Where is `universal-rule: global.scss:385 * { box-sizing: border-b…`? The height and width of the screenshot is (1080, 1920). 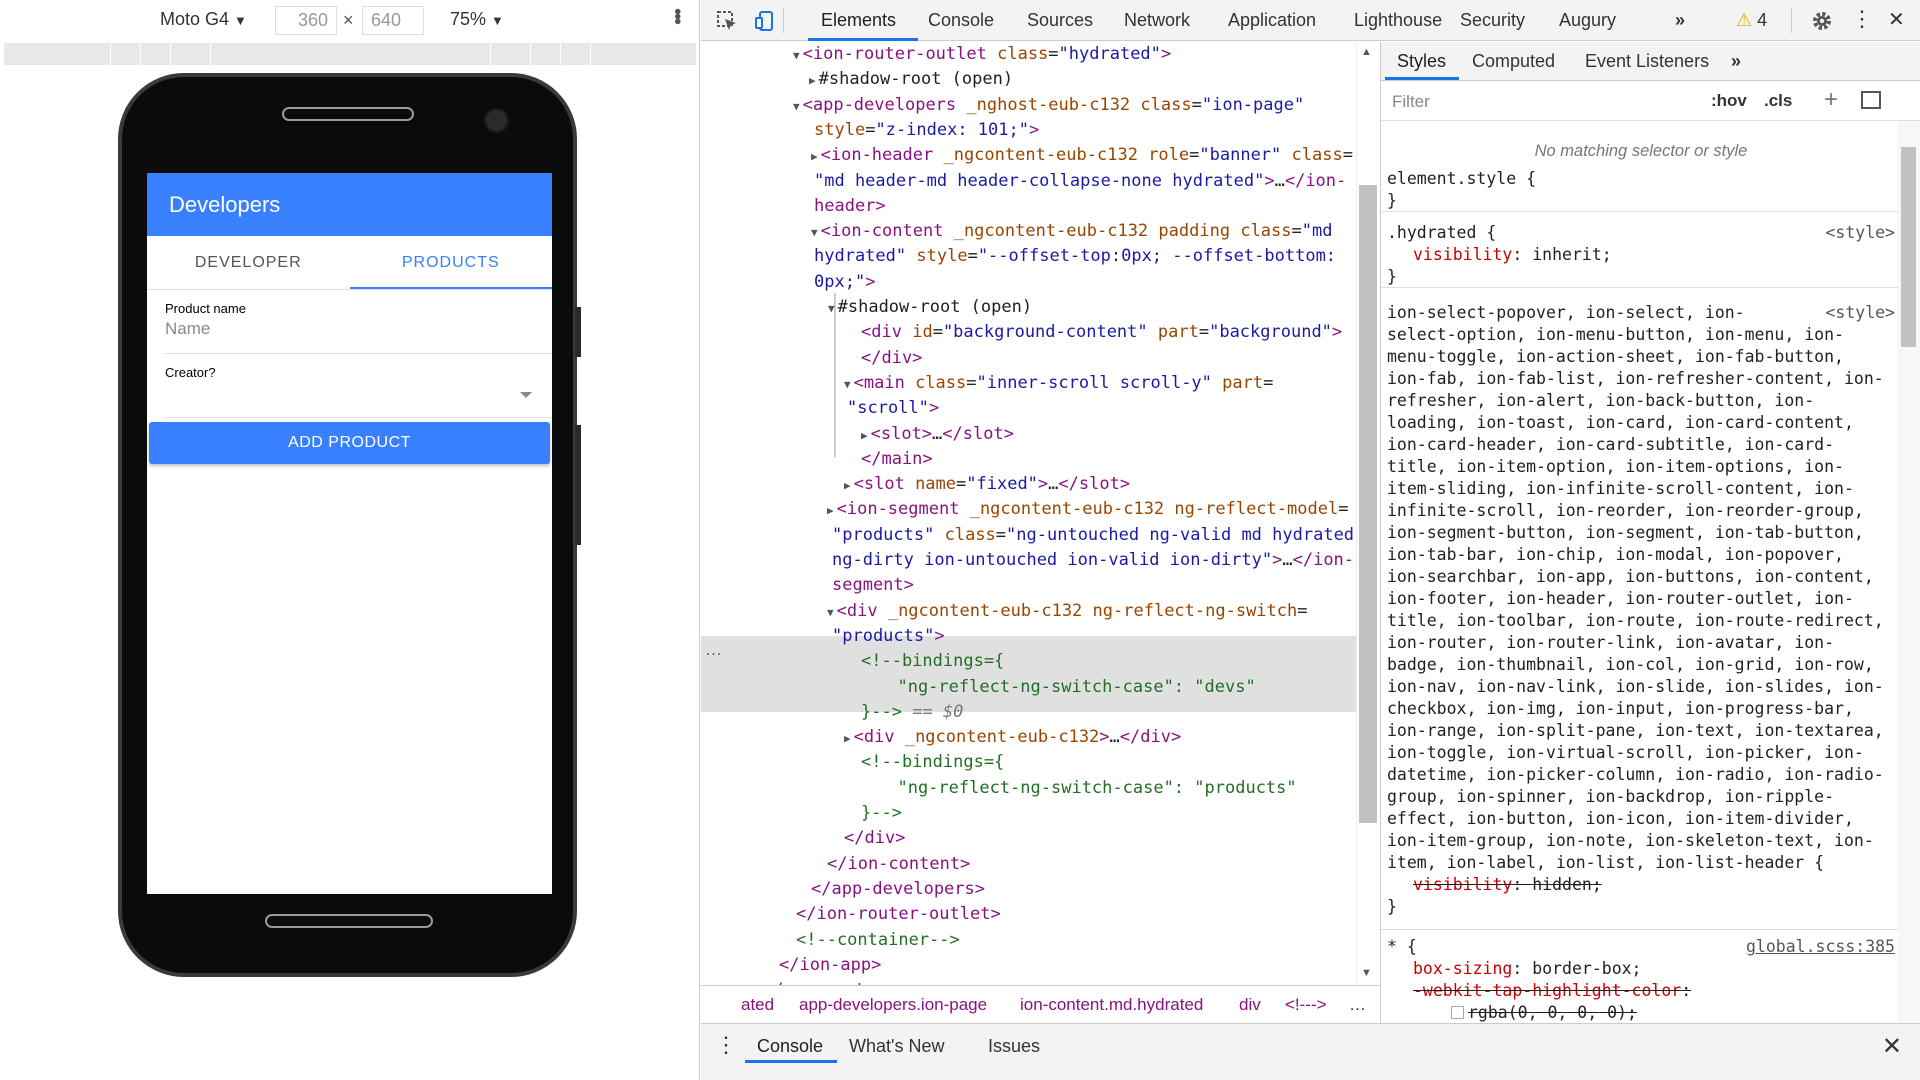 universal-rule: global.scss:385 * { box-sizing: border-b… is located at coordinates (1641, 979).